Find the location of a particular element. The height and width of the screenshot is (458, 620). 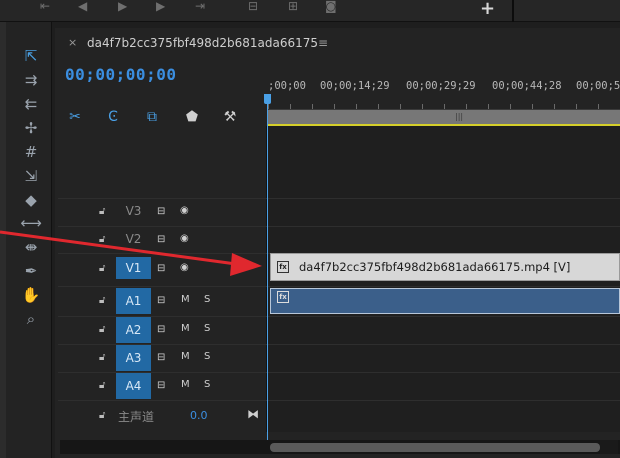

scrollbar-thumb is located at coordinates (435, 447).